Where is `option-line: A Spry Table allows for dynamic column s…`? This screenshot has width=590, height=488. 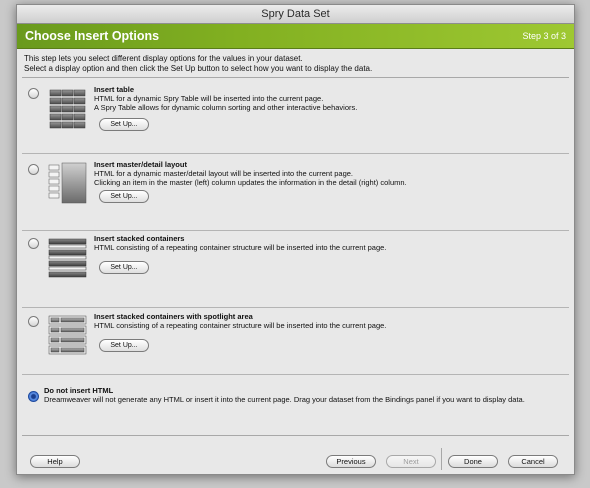 option-line: A Spry Table allows for dynamic column s… is located at coordinates (226, 107).